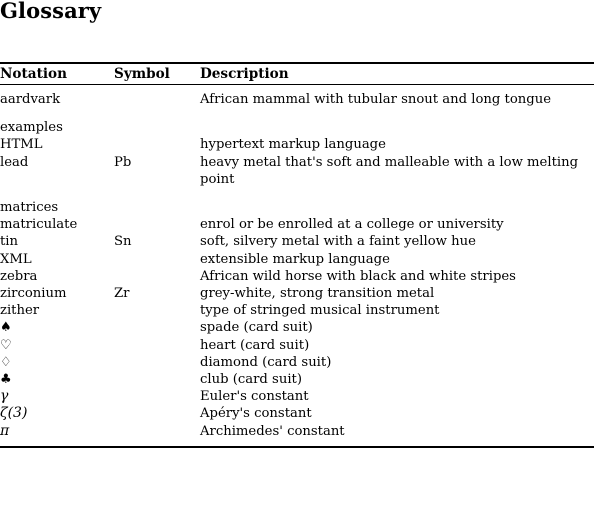 Image resolution: width=594 pixels, height=507 pixels. What do you see at coordinates (297, 446) in the screenshot?
I see `table-bottom-rule` at bounding box center [297, 446].